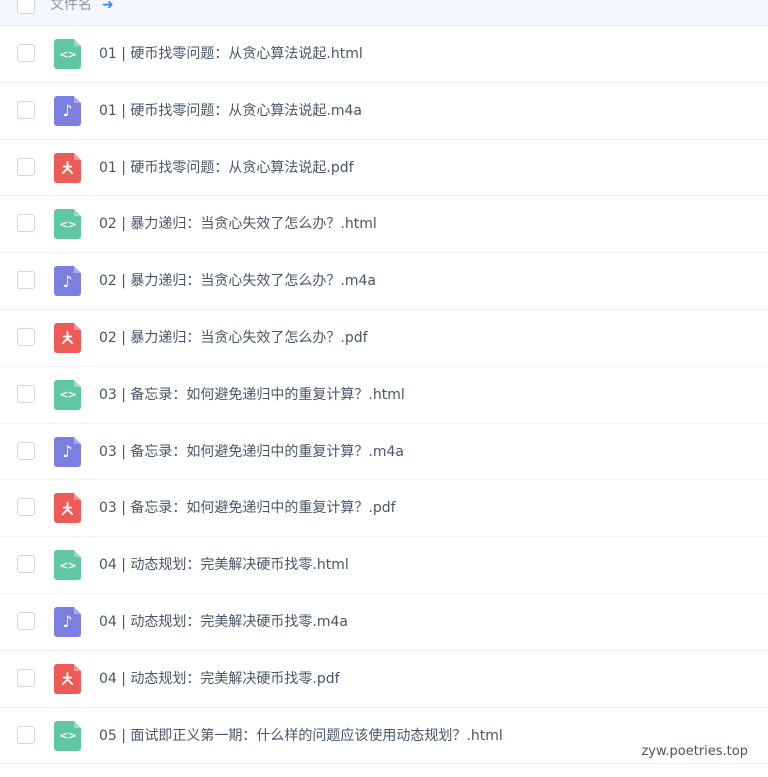 The image size is (768, 777). I want to click on file-name-link: 02 | 暴力递归：当贪心失效了怎么办？.html, so click(238, 224).